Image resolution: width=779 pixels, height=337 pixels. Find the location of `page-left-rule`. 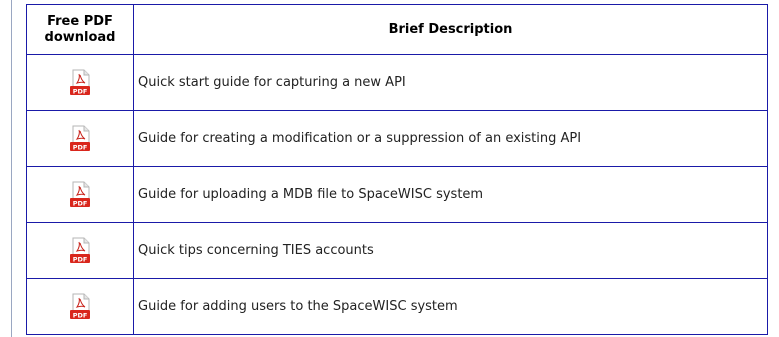

page-left-rule is located at coordinates (11, 168).